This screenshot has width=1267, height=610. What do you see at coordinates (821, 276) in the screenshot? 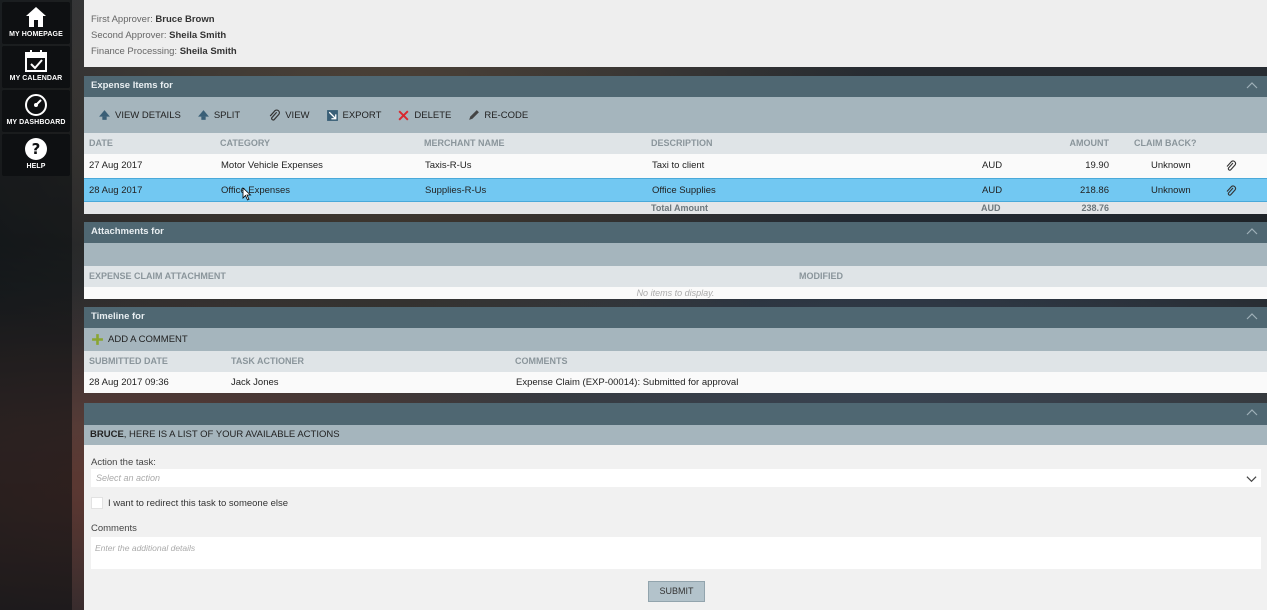
I see `column-modified: MODIFIED` at bounding box center [821, 276].